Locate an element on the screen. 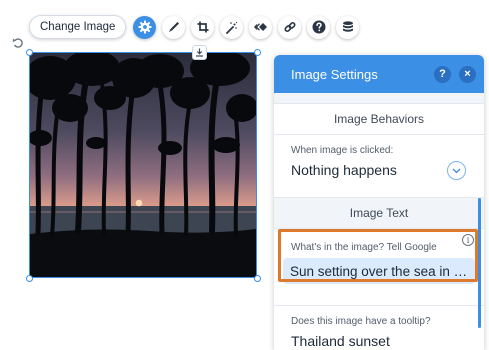 Image resolution: width=489 pixels, height=350 pixels. resize-handle-top-right is located at coordinates (257, 52).